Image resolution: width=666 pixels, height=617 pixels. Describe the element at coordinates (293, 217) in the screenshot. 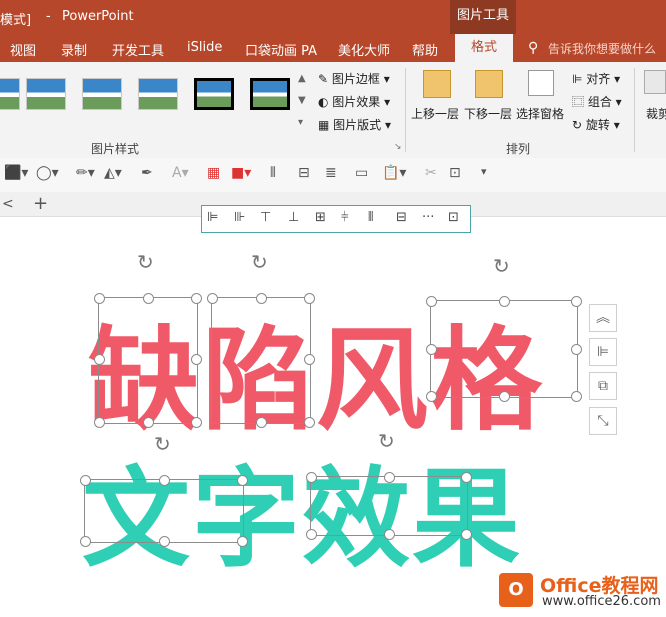

I see `align-bottom-icon: ⊥` at that location.